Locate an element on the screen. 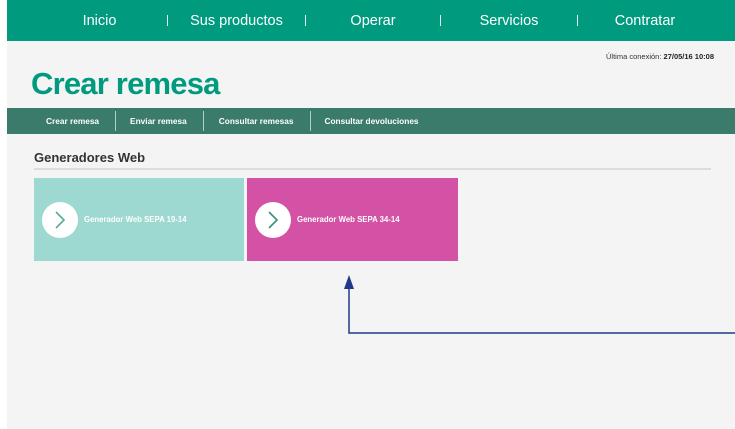 The width and height of the screenshot is (735, 429). subnav-item-consultar-devoluciones: Consultar devoluciones is located at coordinates (373, 121).